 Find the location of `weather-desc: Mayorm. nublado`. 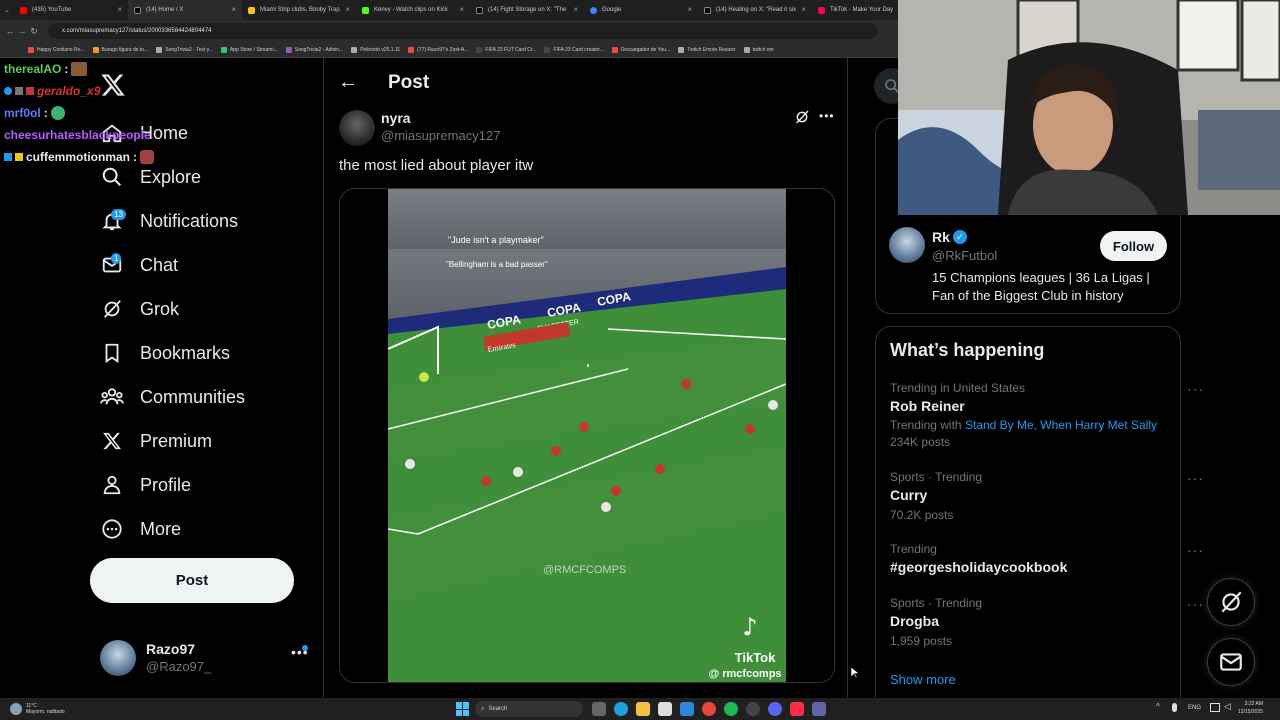

weather-desc: Mayorm. nublado is located at coordinates (45, 712).